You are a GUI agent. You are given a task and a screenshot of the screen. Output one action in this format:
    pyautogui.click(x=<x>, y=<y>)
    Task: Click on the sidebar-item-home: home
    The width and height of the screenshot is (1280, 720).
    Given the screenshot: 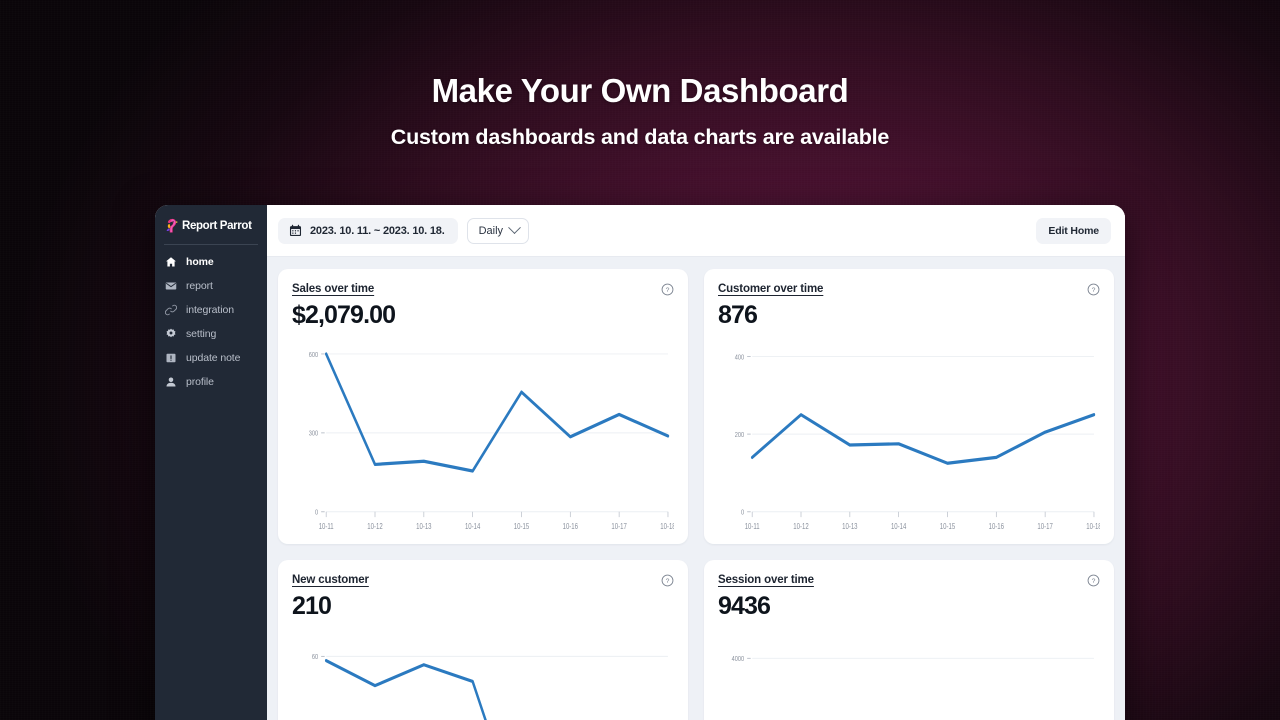 What is the action you would take?
    pyautogui.click(x=211, y=262)
    